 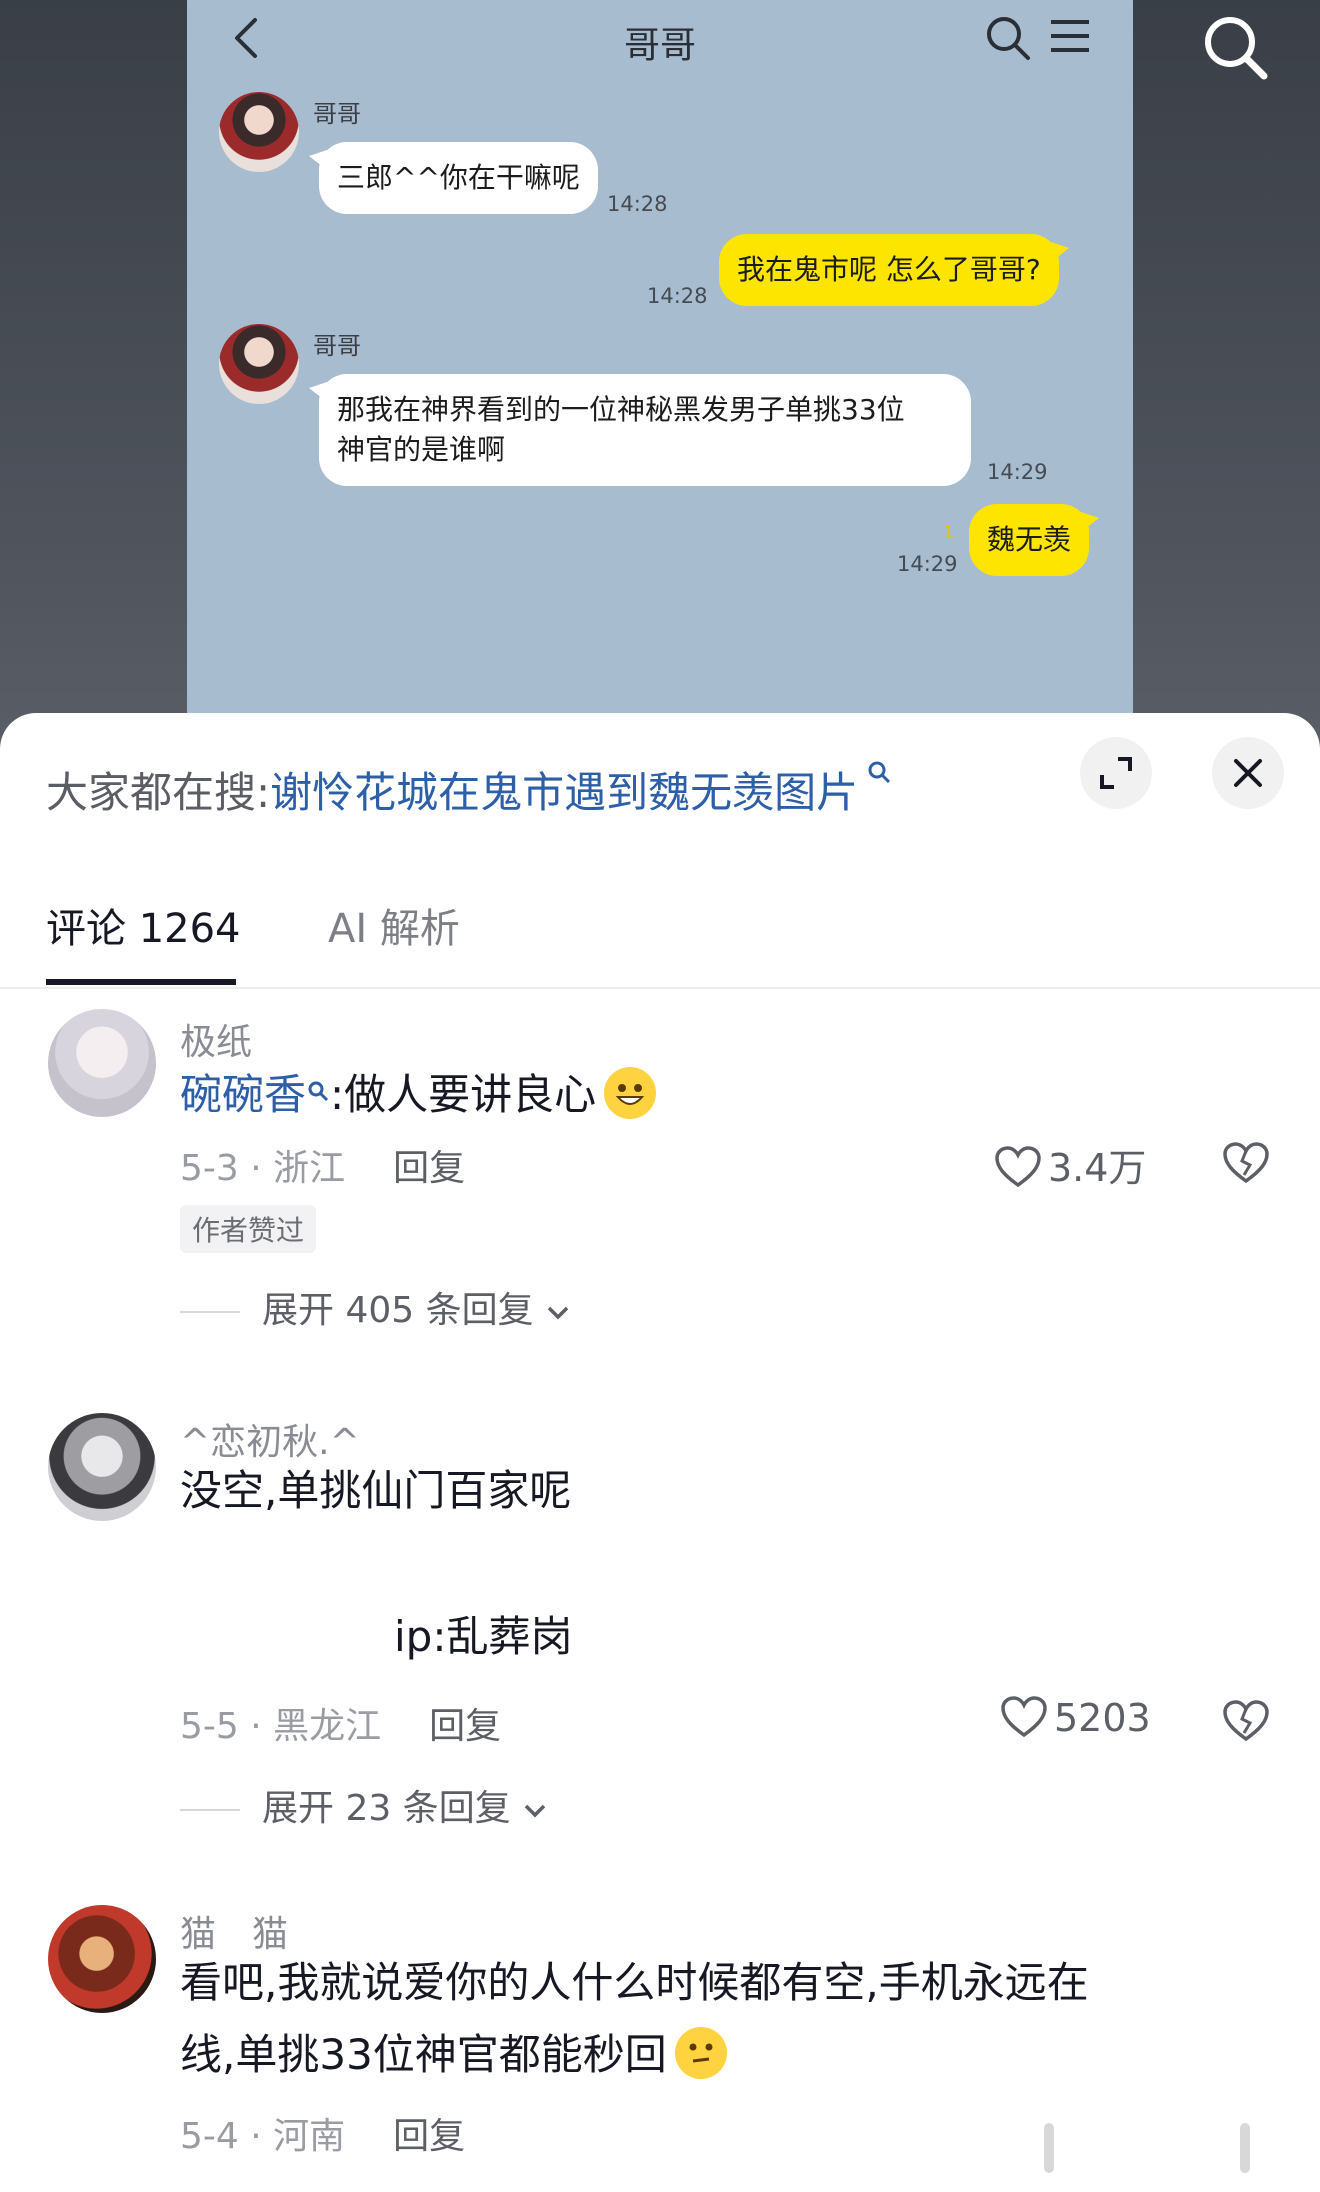 I want to click on like-button: 5203, so click(x=1075, y=1717).